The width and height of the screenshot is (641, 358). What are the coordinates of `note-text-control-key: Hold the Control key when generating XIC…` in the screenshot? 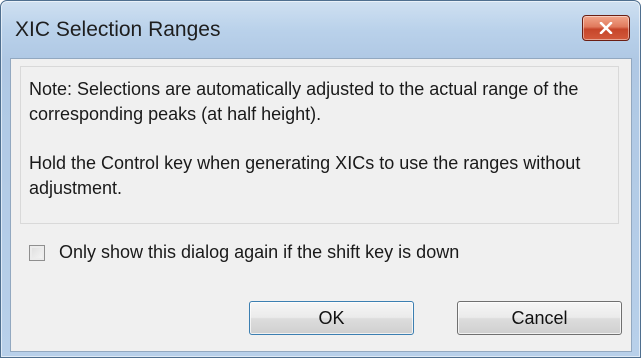 It's located at (305, 175).